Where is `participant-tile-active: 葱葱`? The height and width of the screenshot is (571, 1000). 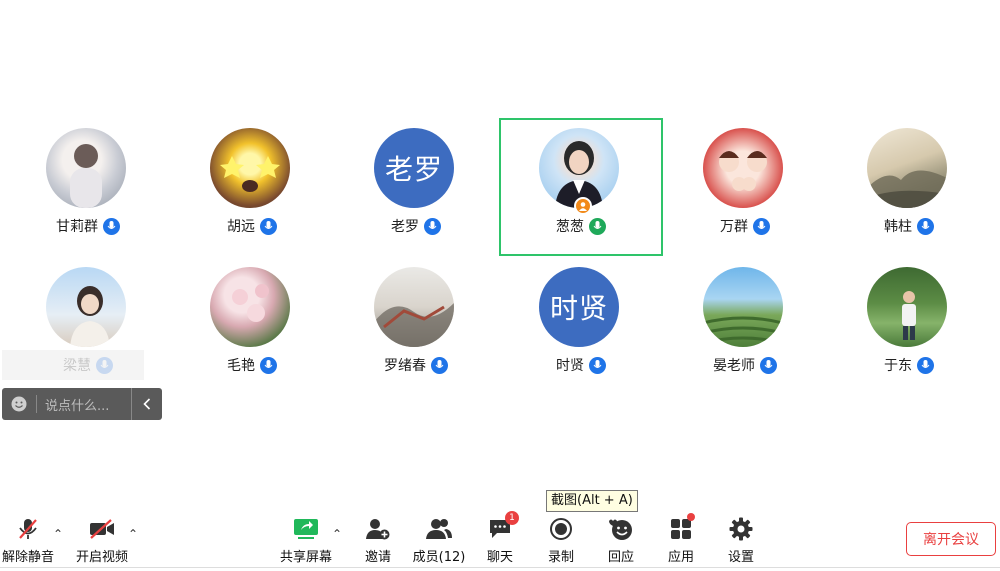 participant-tile-active: 葱葱 is located at coordinates (581, 187).